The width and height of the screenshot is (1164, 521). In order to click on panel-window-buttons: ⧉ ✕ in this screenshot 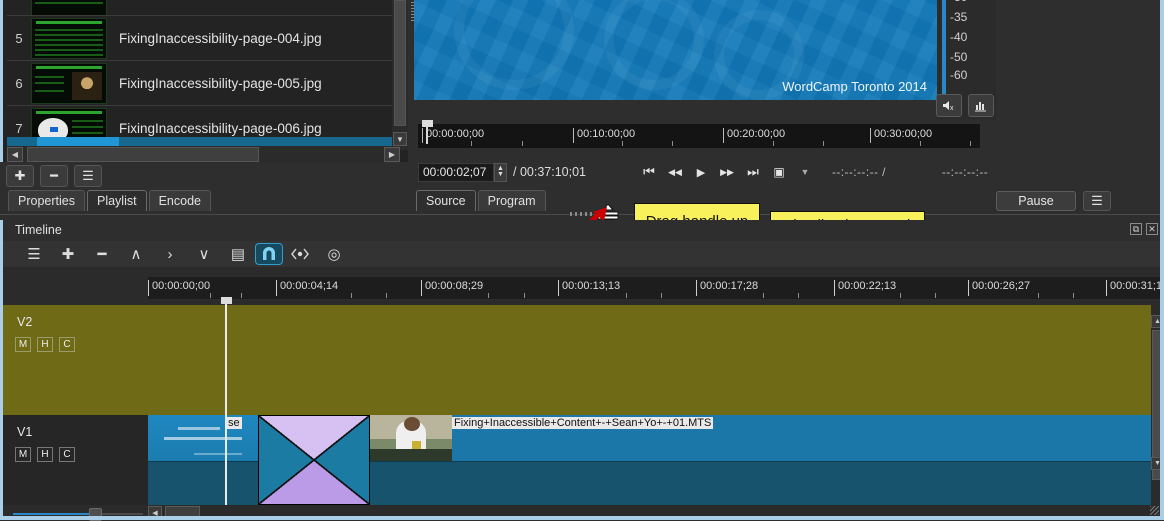, I will do `click(1144, 229)`.